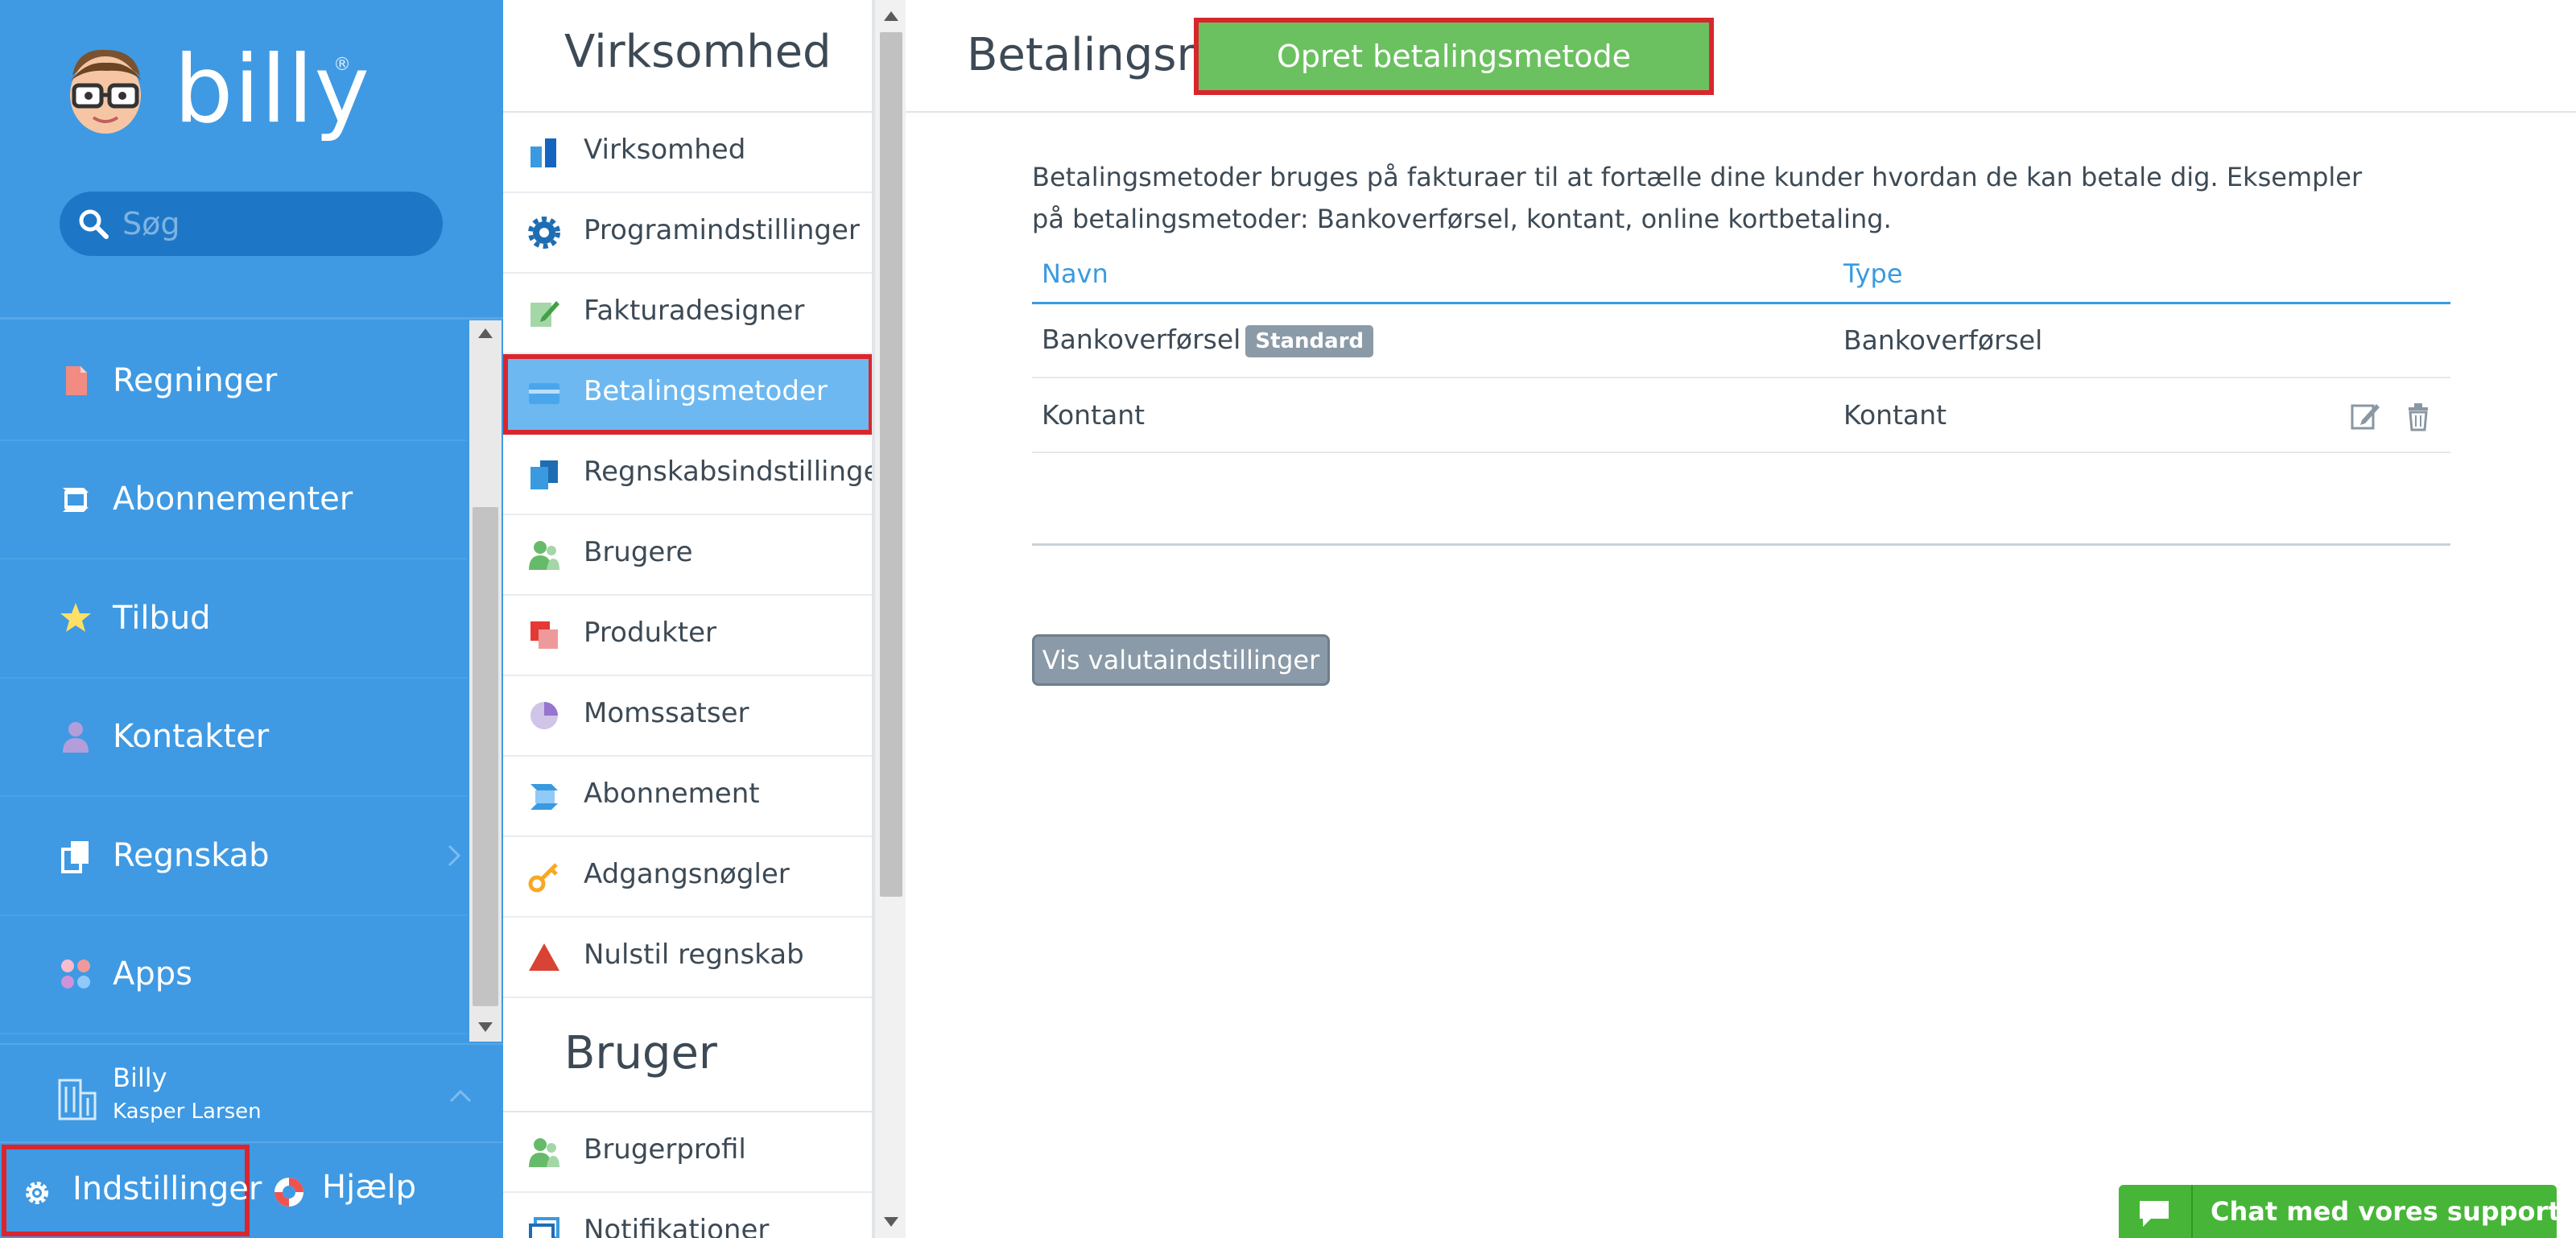  Describe the element at coordinates (75, 974) in the screenshot. I see `apps-icon` at that location.